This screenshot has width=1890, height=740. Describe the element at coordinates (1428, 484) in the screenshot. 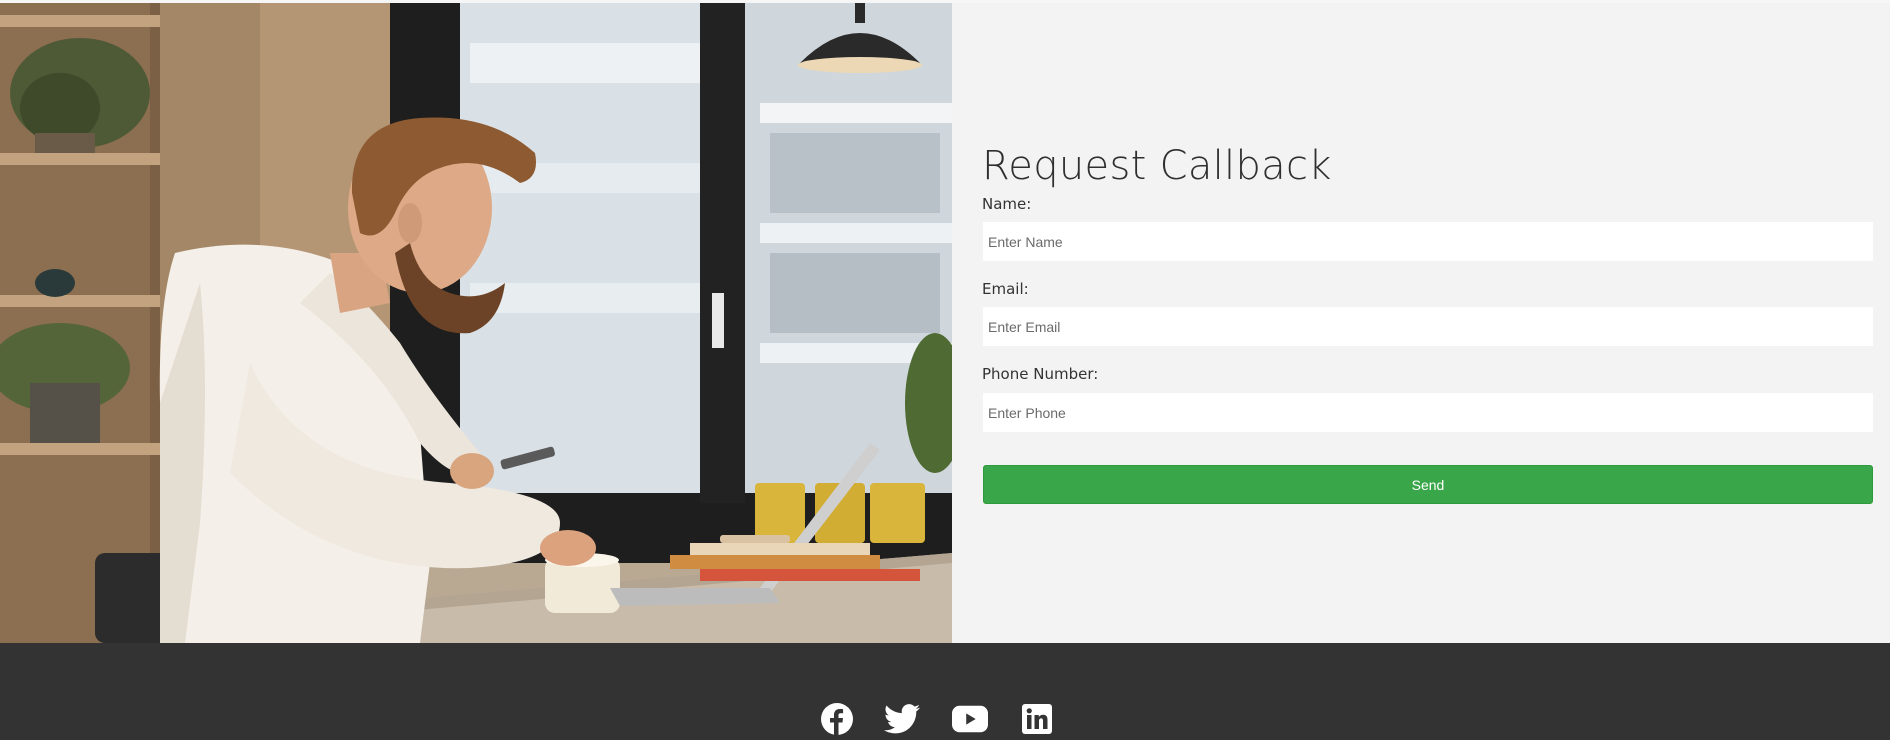

I see `send-button: Send` at that location.